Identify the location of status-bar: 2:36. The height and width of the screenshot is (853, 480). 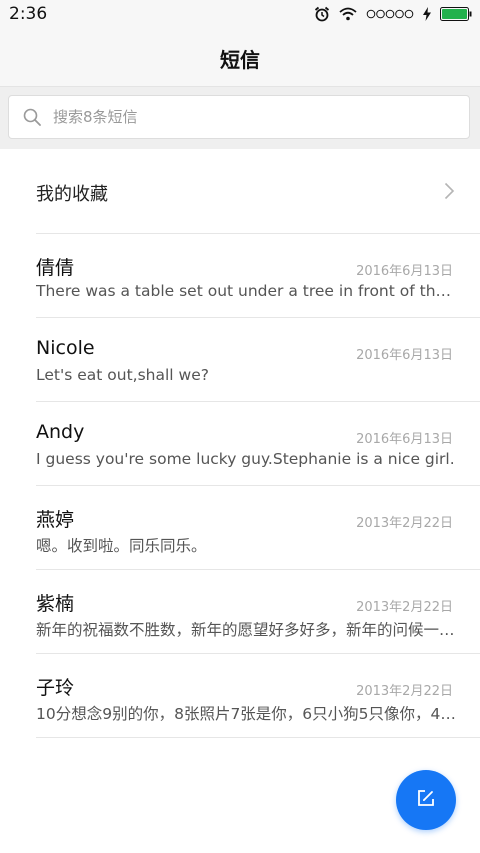
(240, 14).